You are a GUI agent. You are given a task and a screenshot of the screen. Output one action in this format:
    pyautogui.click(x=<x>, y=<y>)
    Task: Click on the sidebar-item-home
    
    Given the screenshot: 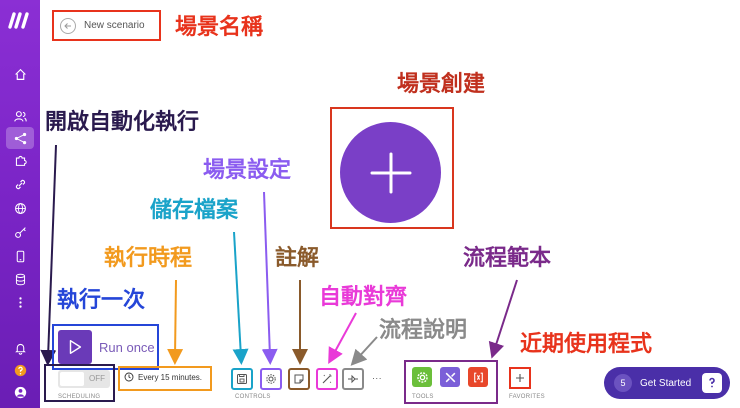 What is the action you would take?
    pyautogui.click(x=20, y=74)
    